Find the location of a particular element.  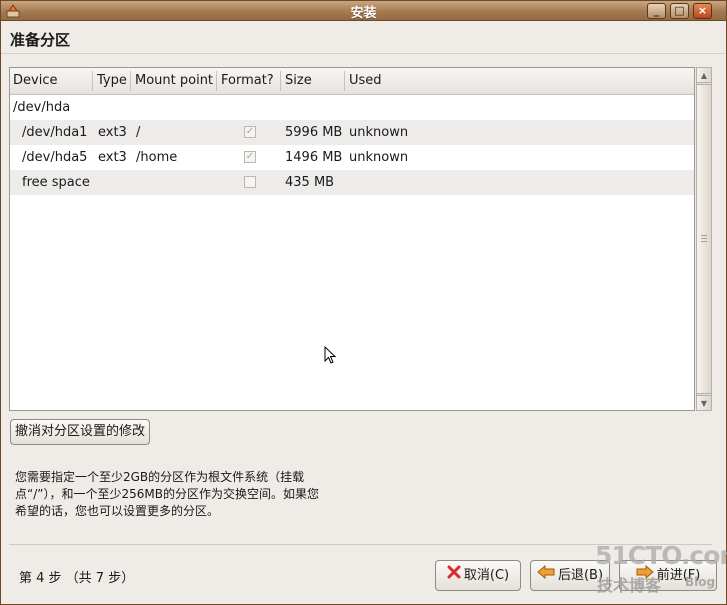

page-header: 准备分区 is located at coordinates (363, 37).